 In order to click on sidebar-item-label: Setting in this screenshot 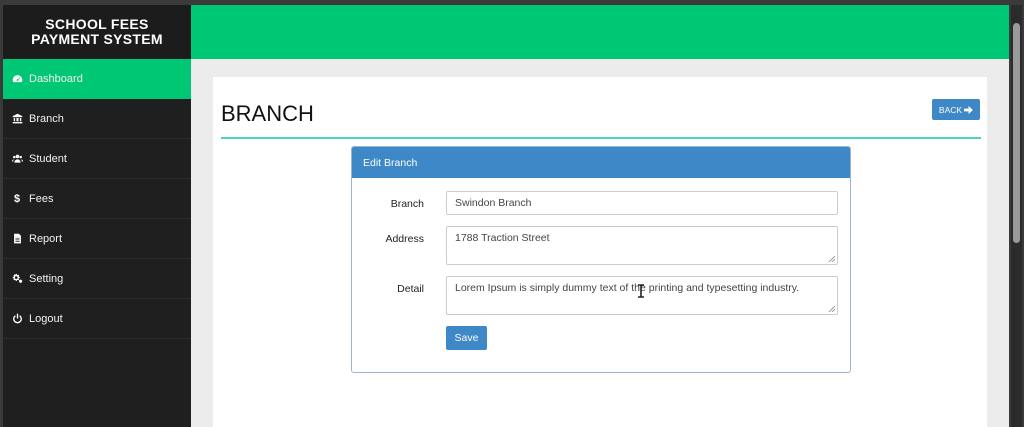, I will do `click(46, 278)`.